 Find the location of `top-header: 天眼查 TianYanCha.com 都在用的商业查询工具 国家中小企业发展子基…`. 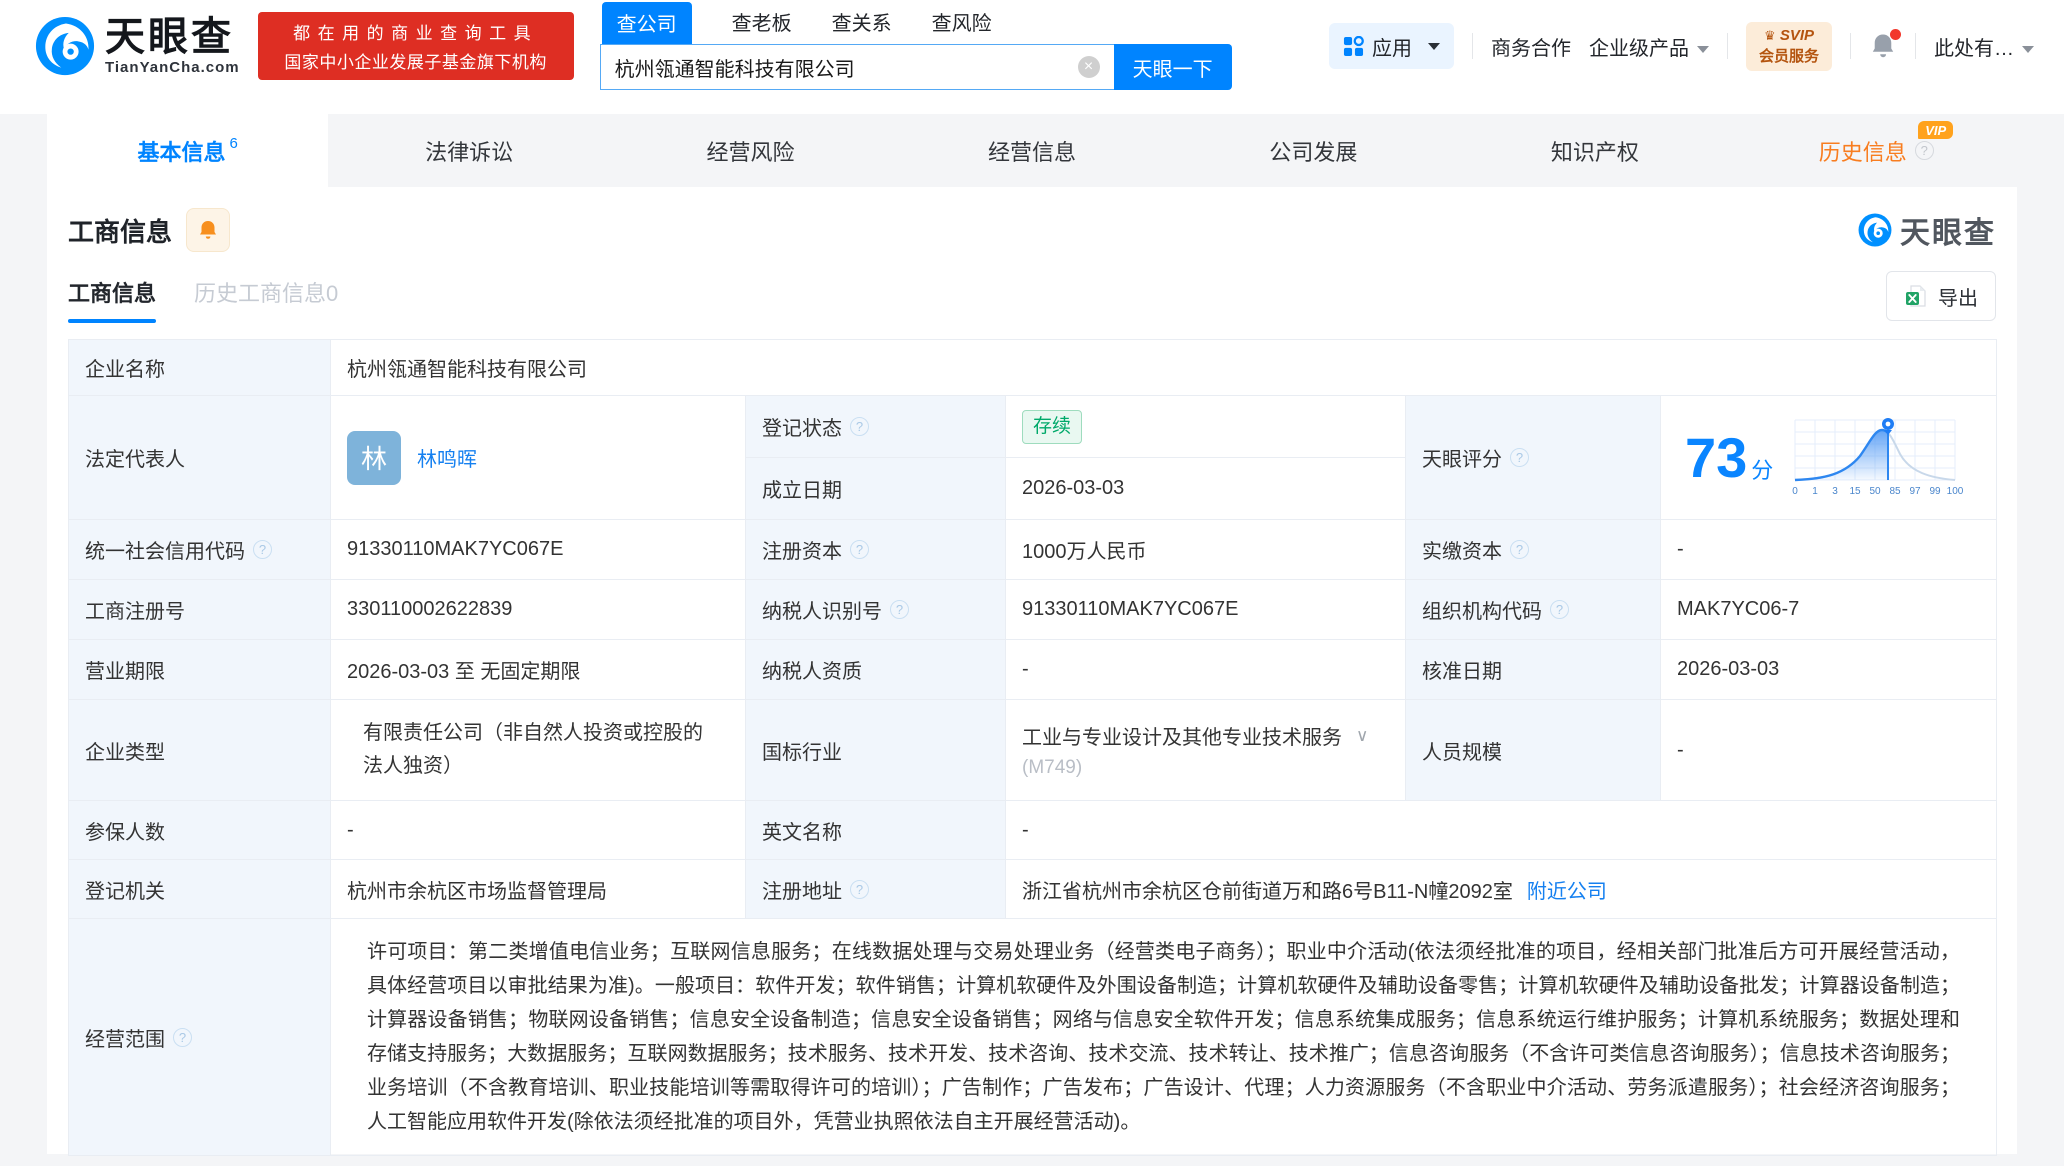

top-header: 天眼查 TianYanCha.com 都在用的商业查询工具 国家中小企业发展子基… is located at coordinates (1032, 57).